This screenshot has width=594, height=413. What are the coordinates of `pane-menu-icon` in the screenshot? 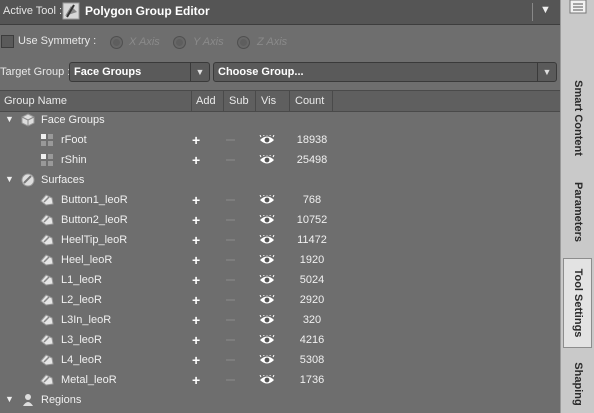 It's located at (578, 7).